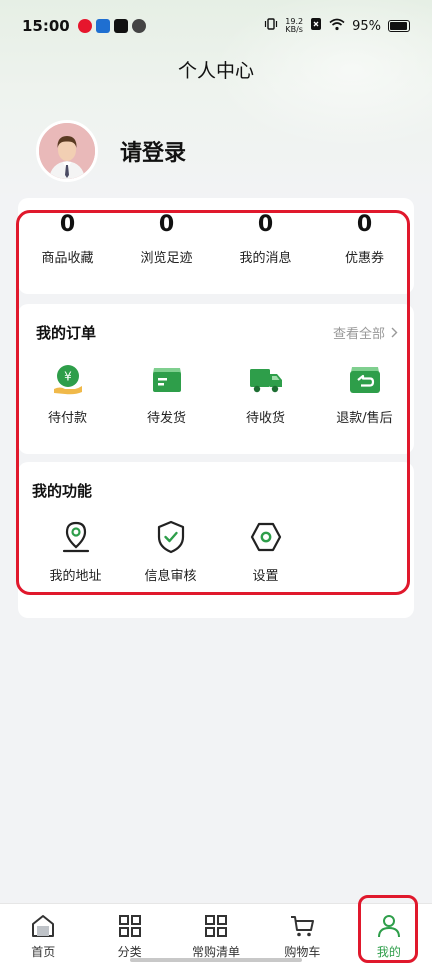 Image resolution: width=432 pixels, height=964 pixels. What do you see at coordinates (153, 151) in the screenshot?
I see `login-link: 请登录` at bounding box center [153, 151].